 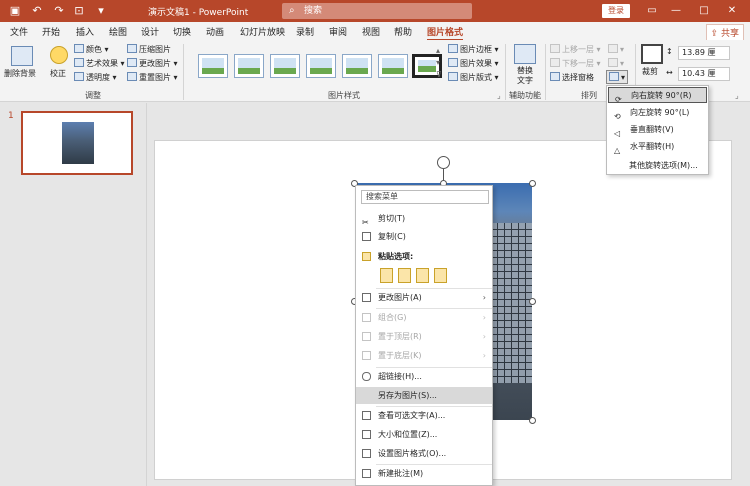 What do you see at coordinates (617, 77) in the screenshot?
I see `rotate-button: ▾` at bounding box center [617, 77].